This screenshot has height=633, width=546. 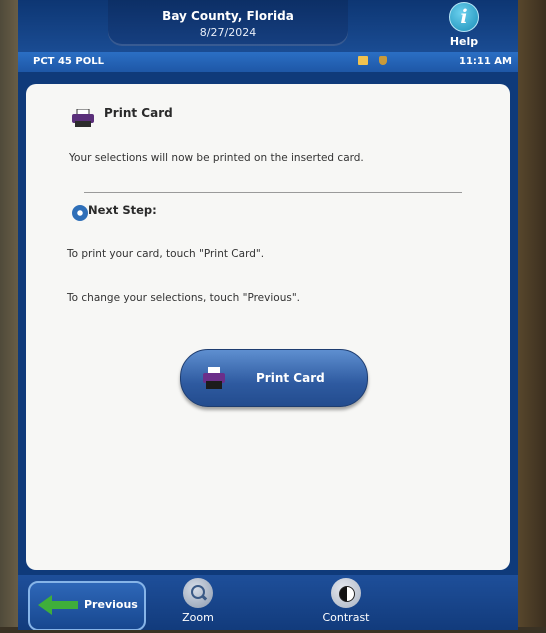 I want to click on previous-button-label: Previous, so click(x=111, y=604).